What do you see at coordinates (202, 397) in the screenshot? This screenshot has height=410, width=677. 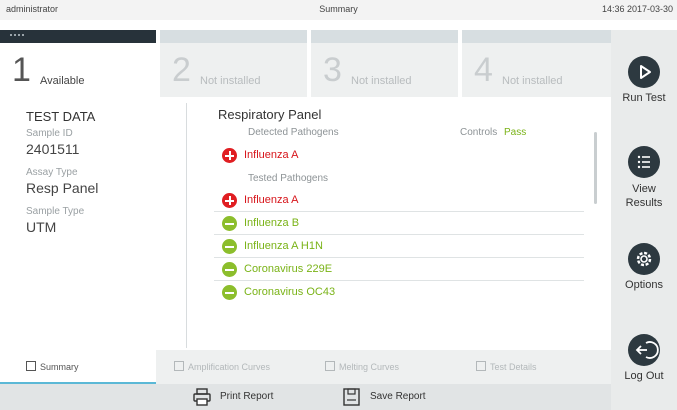 I see `printer-icon` at bounding box center [202, 397].